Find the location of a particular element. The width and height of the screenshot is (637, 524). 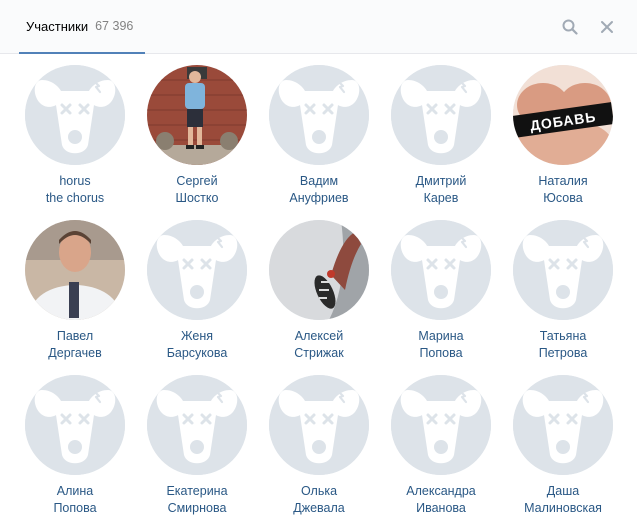

tab-members: Участники 67 396 is located at coordinates (82, 27).